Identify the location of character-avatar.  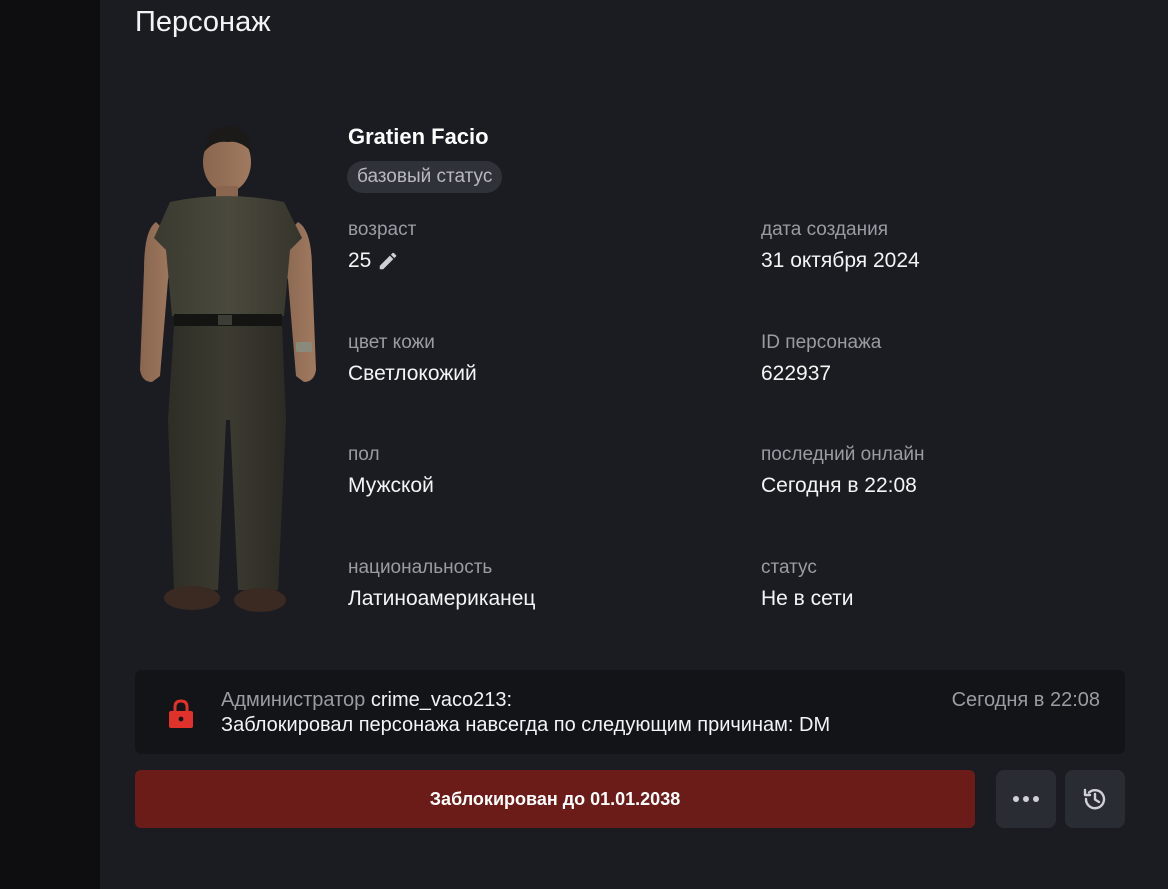
(228, 369).